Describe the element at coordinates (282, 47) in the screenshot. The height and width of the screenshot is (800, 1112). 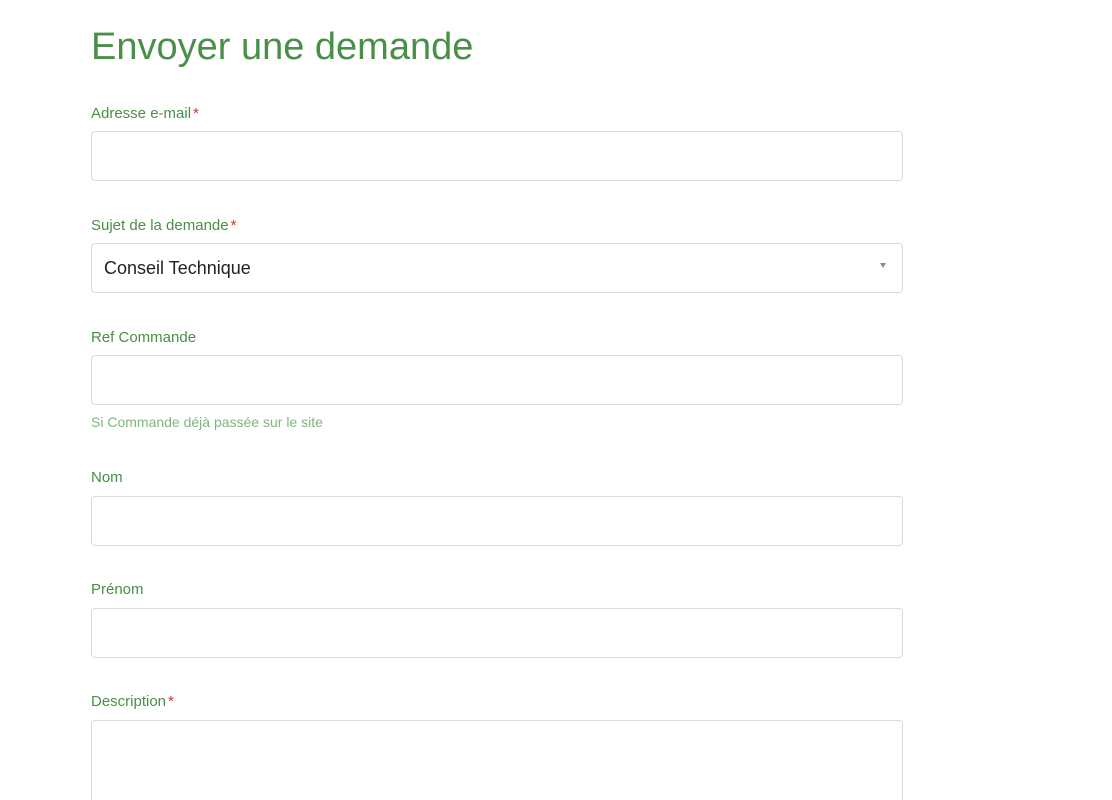
I see `page-title: Envoyer une demande` at that location.